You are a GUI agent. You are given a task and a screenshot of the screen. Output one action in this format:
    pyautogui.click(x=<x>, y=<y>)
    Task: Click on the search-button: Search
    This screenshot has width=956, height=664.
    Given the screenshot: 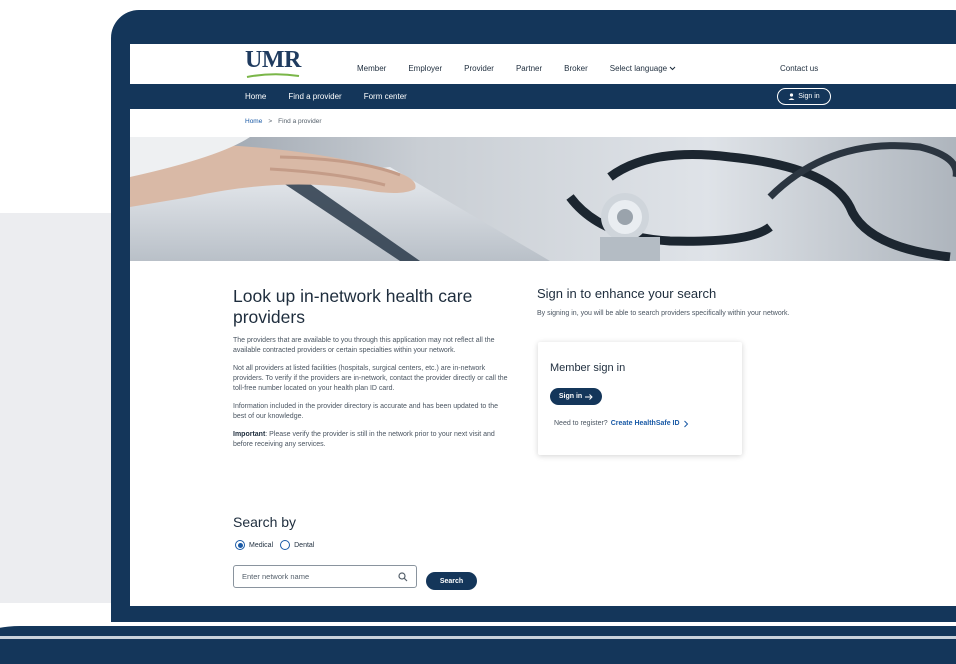 What is the action you would take?
    pyautogui.click(x=451, y=581)
    